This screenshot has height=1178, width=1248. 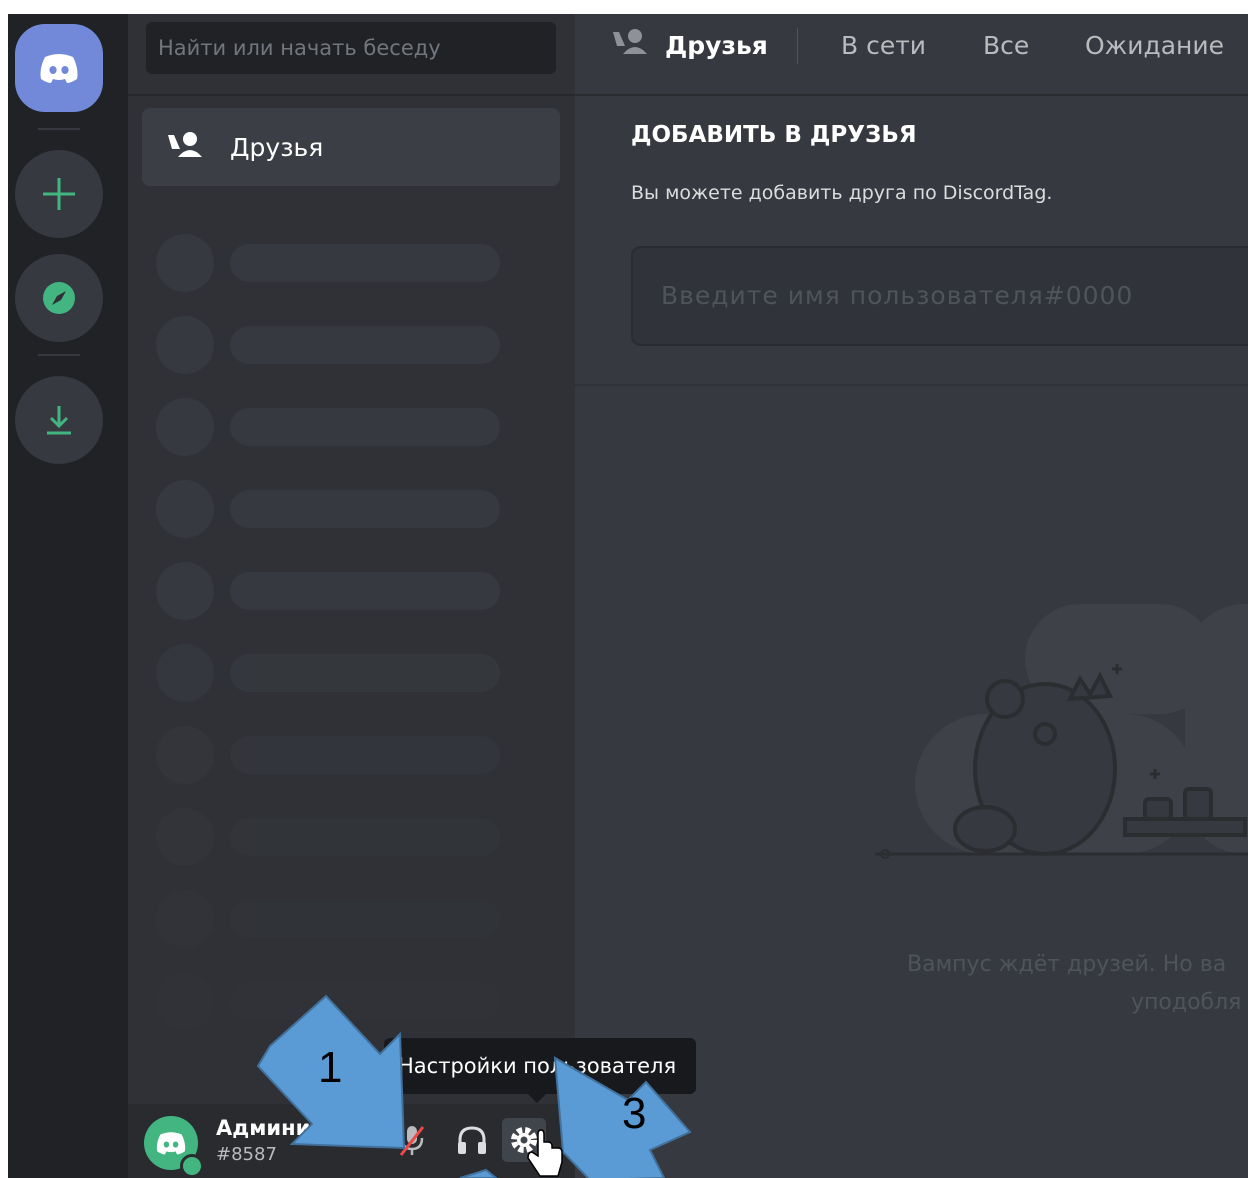 I want to click on compass-icon, so click(x=59, y=298).